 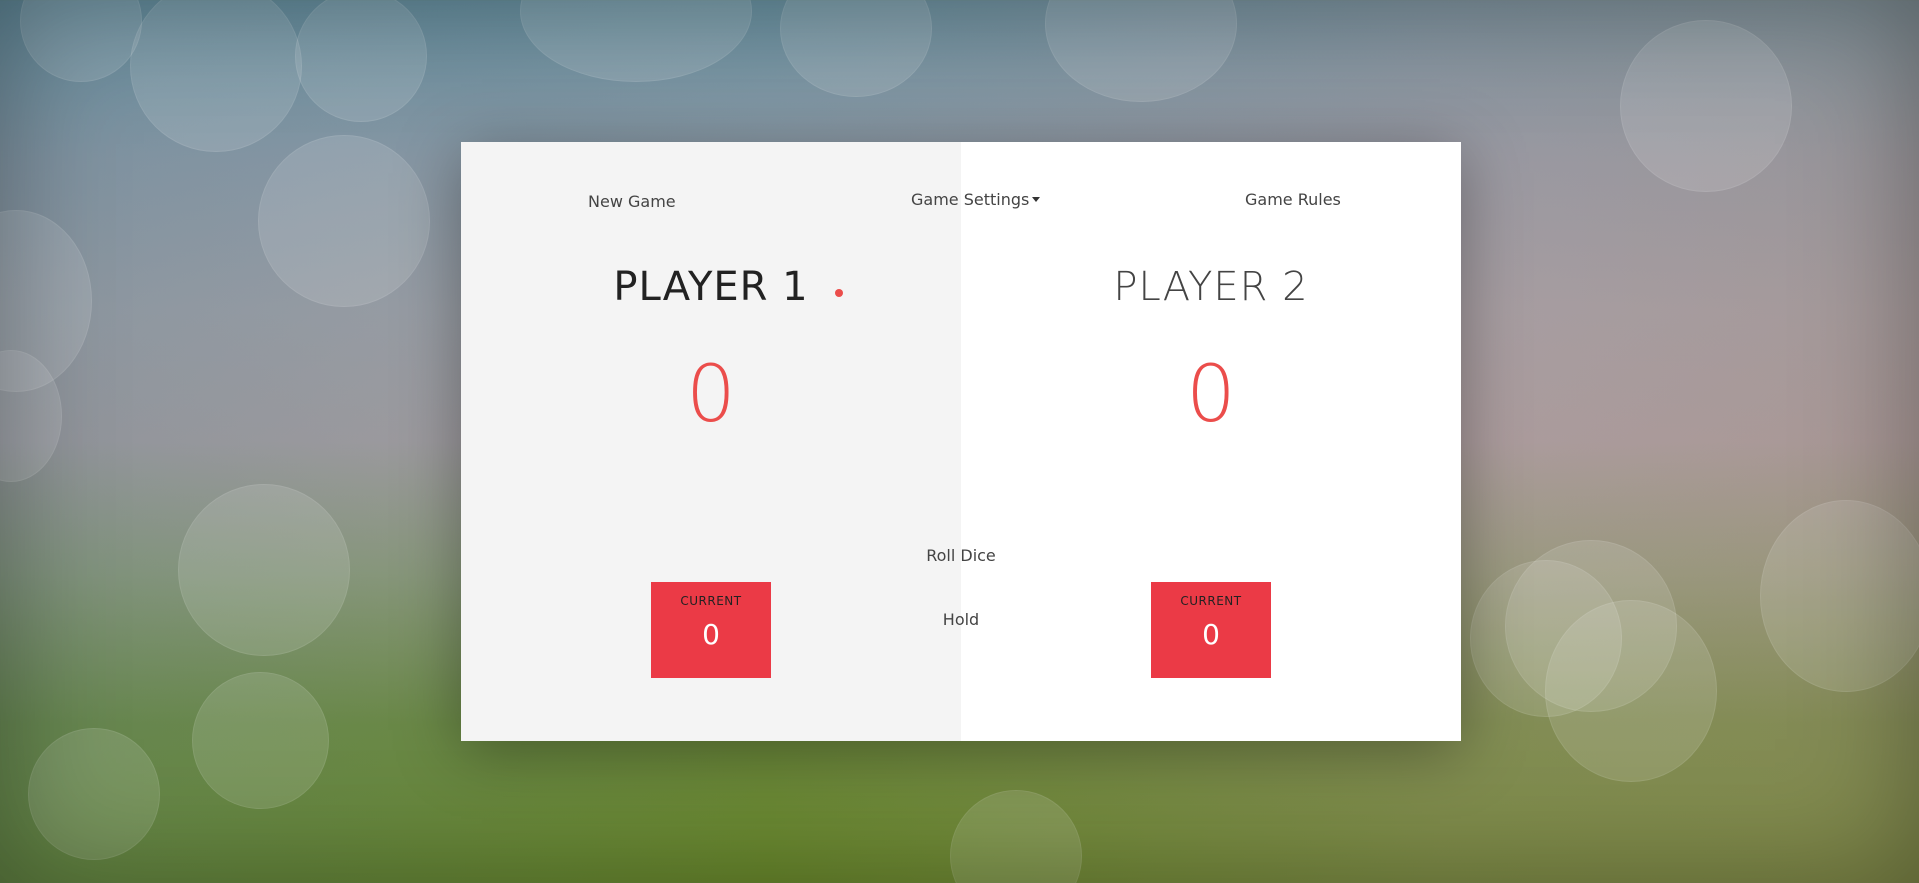 I want to click on player-2-current-box: CURRENT 0, so click(x=1211, y=630).